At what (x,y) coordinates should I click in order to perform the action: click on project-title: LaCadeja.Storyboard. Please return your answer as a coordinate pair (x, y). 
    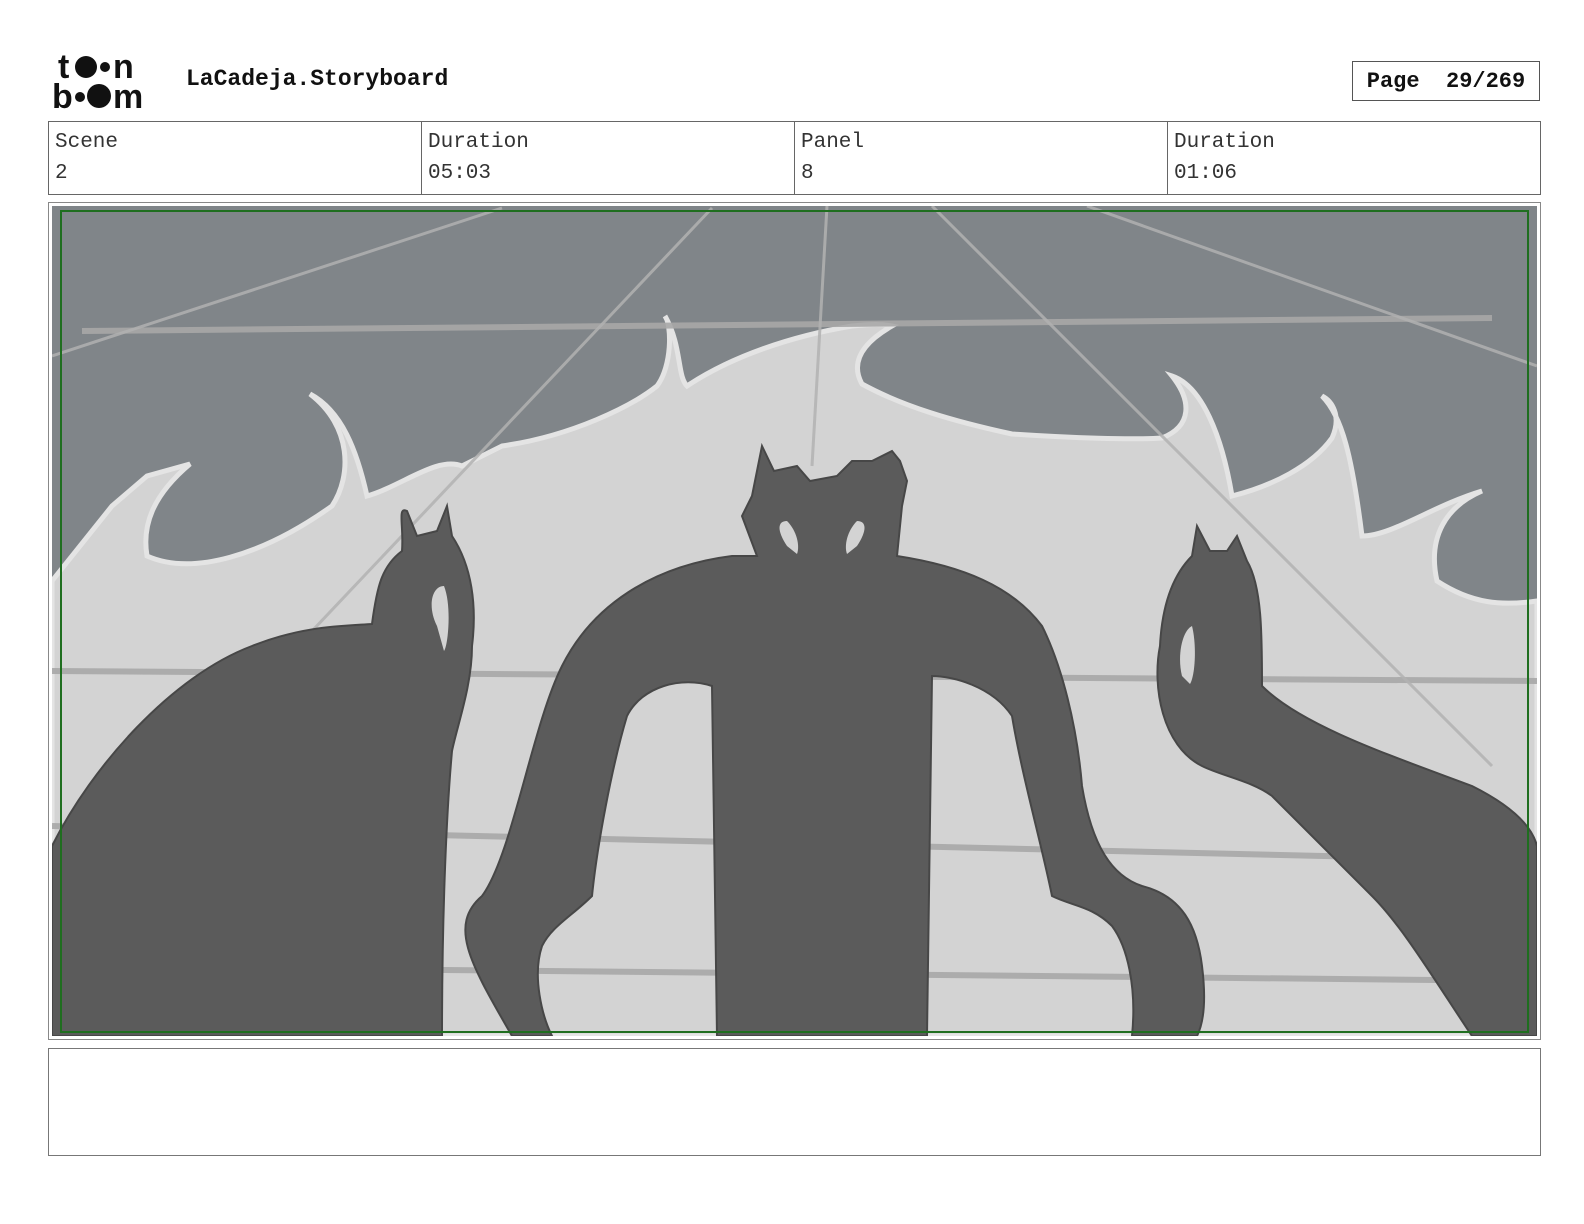
    Looking at the image, I should click on (317, 79).